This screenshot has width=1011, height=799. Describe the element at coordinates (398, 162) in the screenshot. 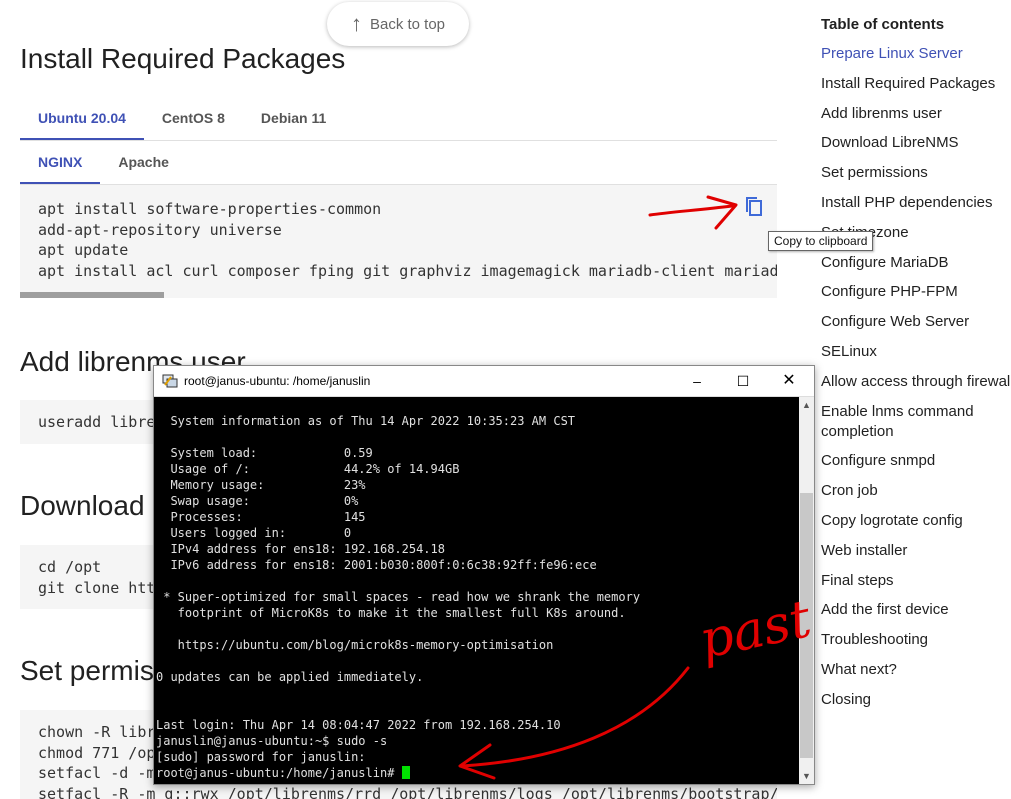

I see `server-tabs: NGINX Apache` at that location.